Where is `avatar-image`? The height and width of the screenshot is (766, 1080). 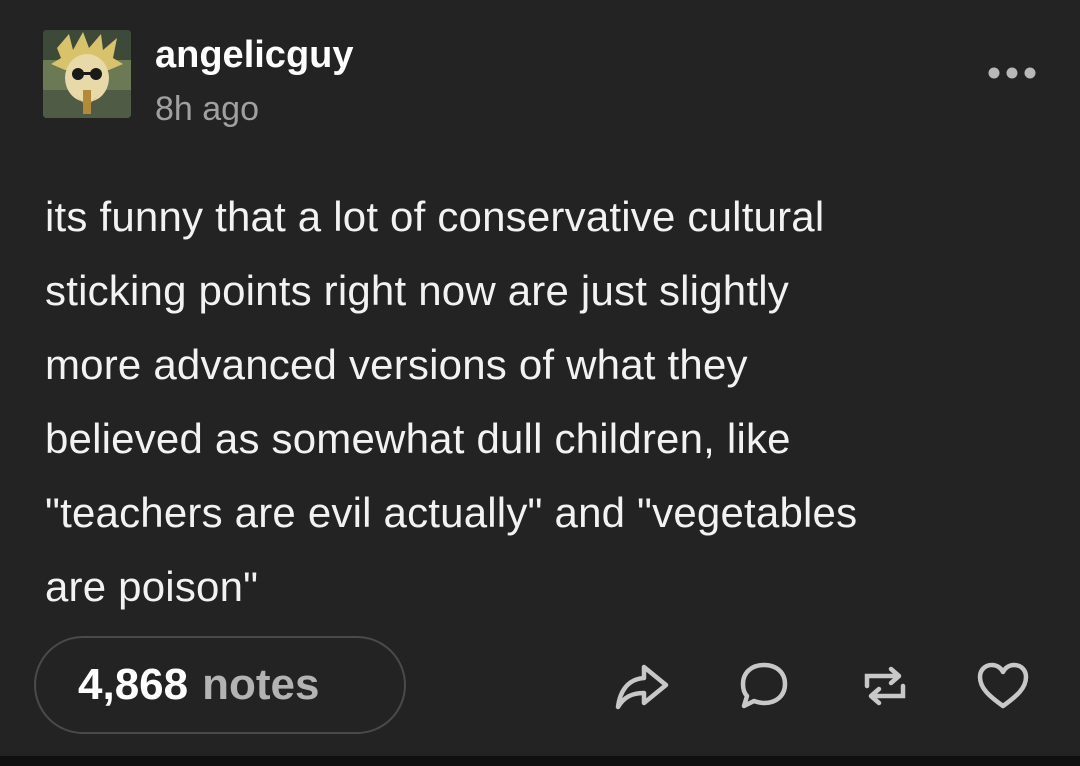 avatar-image is located at coordinates (87, 74).